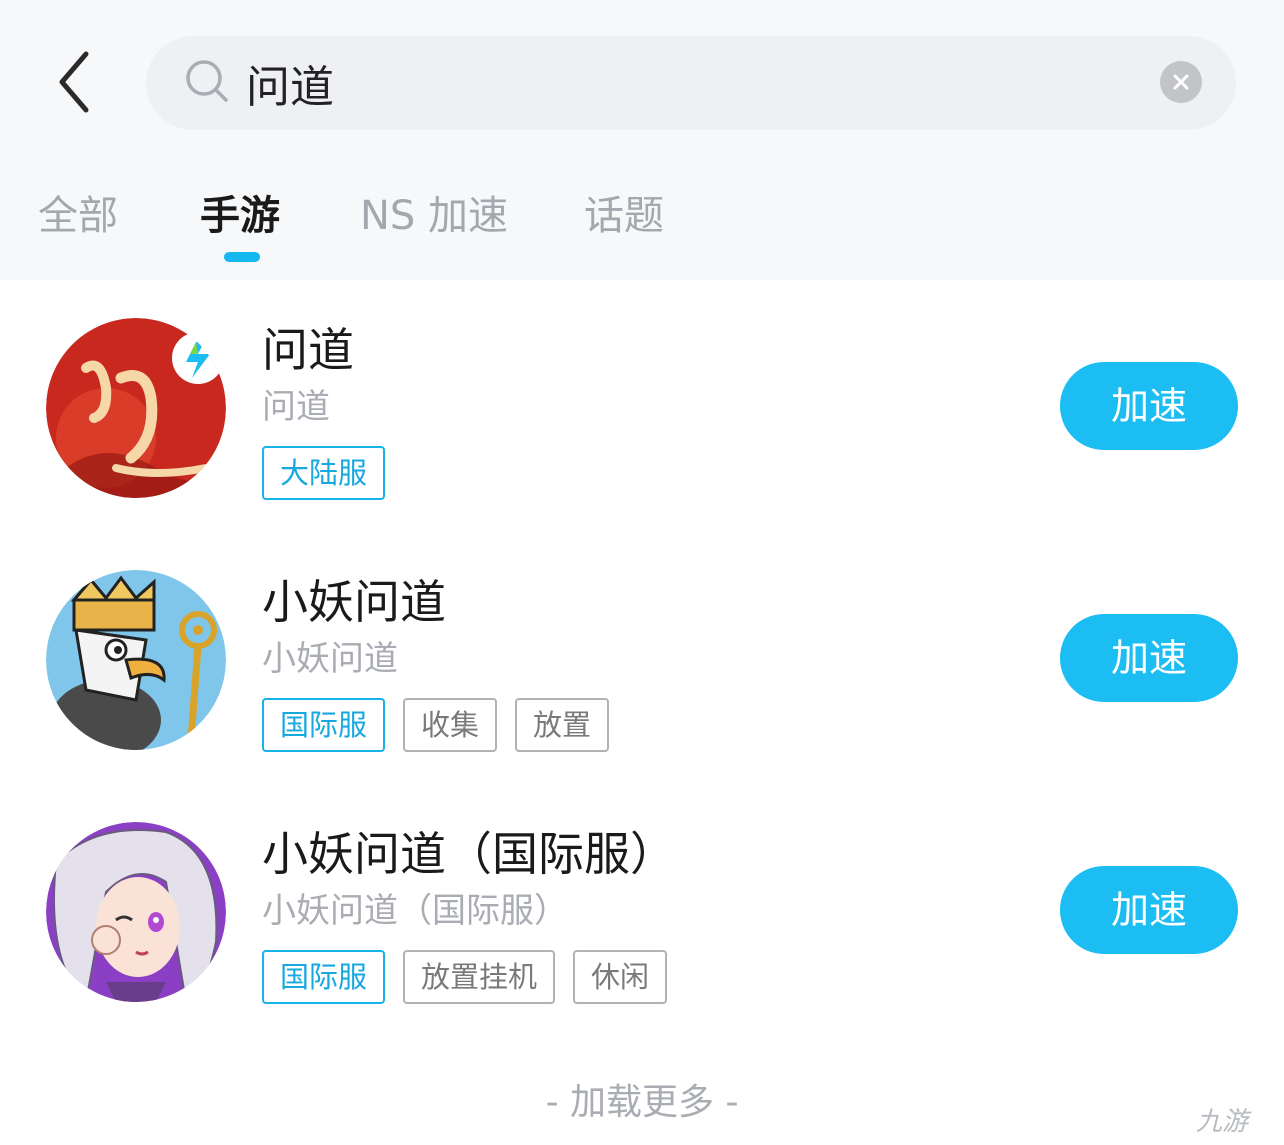  I want to click on tab-topics: 话题, so click(624, 216).